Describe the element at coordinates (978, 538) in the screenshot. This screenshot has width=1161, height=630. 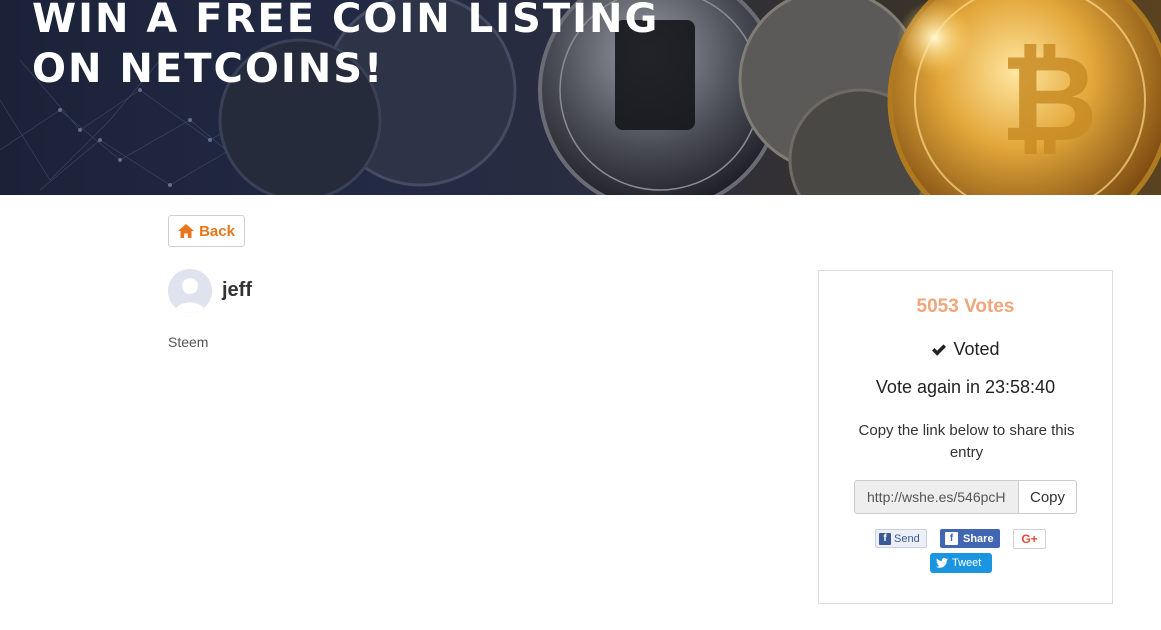
I see `facebook-share-label: Share` at that location.